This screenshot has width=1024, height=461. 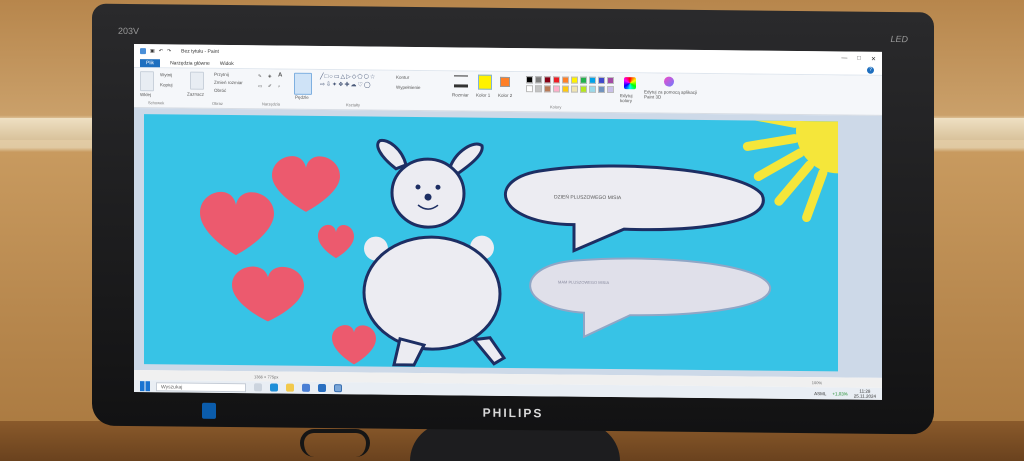 I want to click on eraser-icon: ▭, so click(x=260, y=86).